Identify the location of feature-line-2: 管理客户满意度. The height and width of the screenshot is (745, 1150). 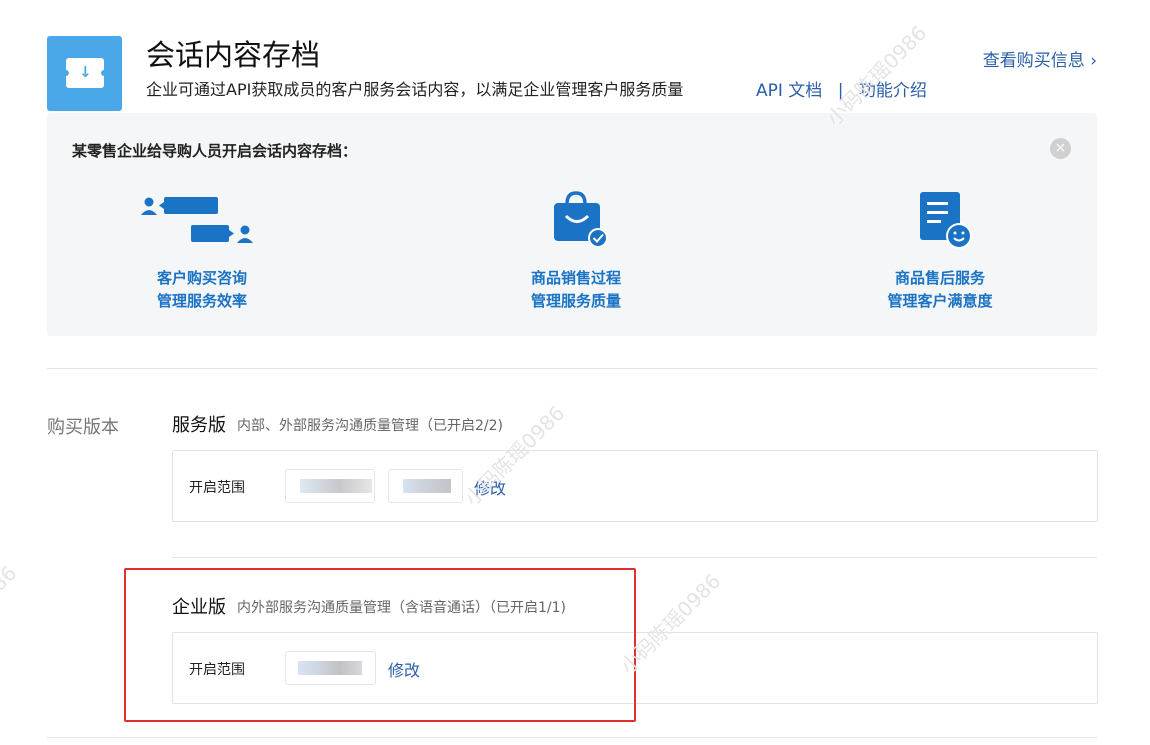
(940, 301).